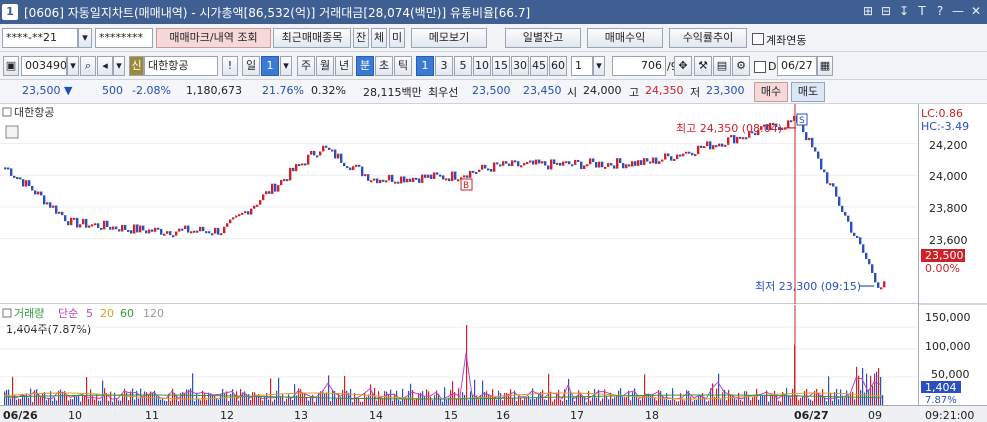 This screenshot has width=987, height=422. What do you see at coordinates (539, 66) in the screenshot?
I see `interval-45-button: 45` at bounding box center [539, 66].